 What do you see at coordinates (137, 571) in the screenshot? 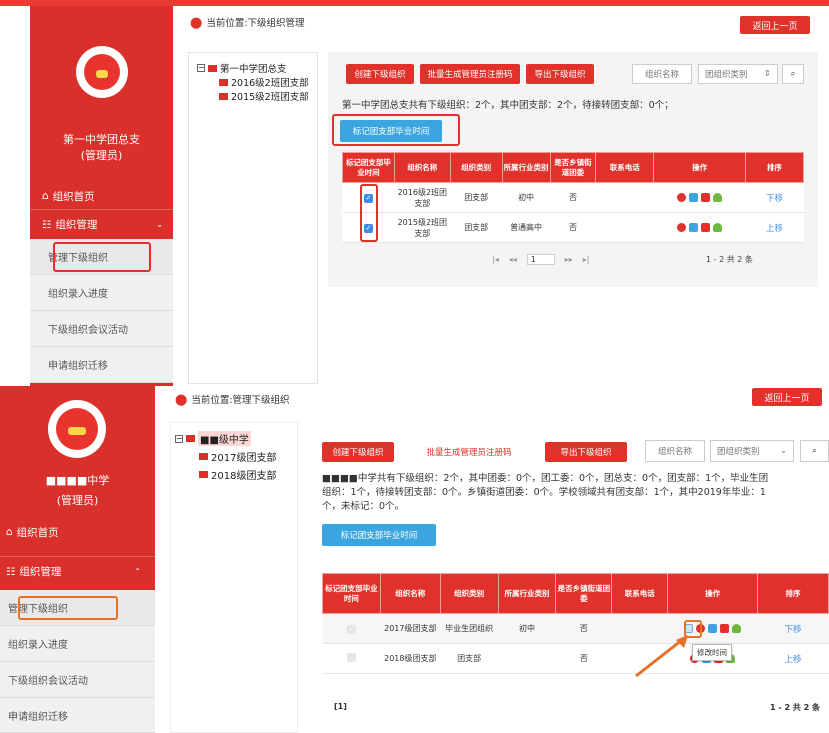
I see `chevron-up-icon: ⌃` at bounding box center [137, 571].